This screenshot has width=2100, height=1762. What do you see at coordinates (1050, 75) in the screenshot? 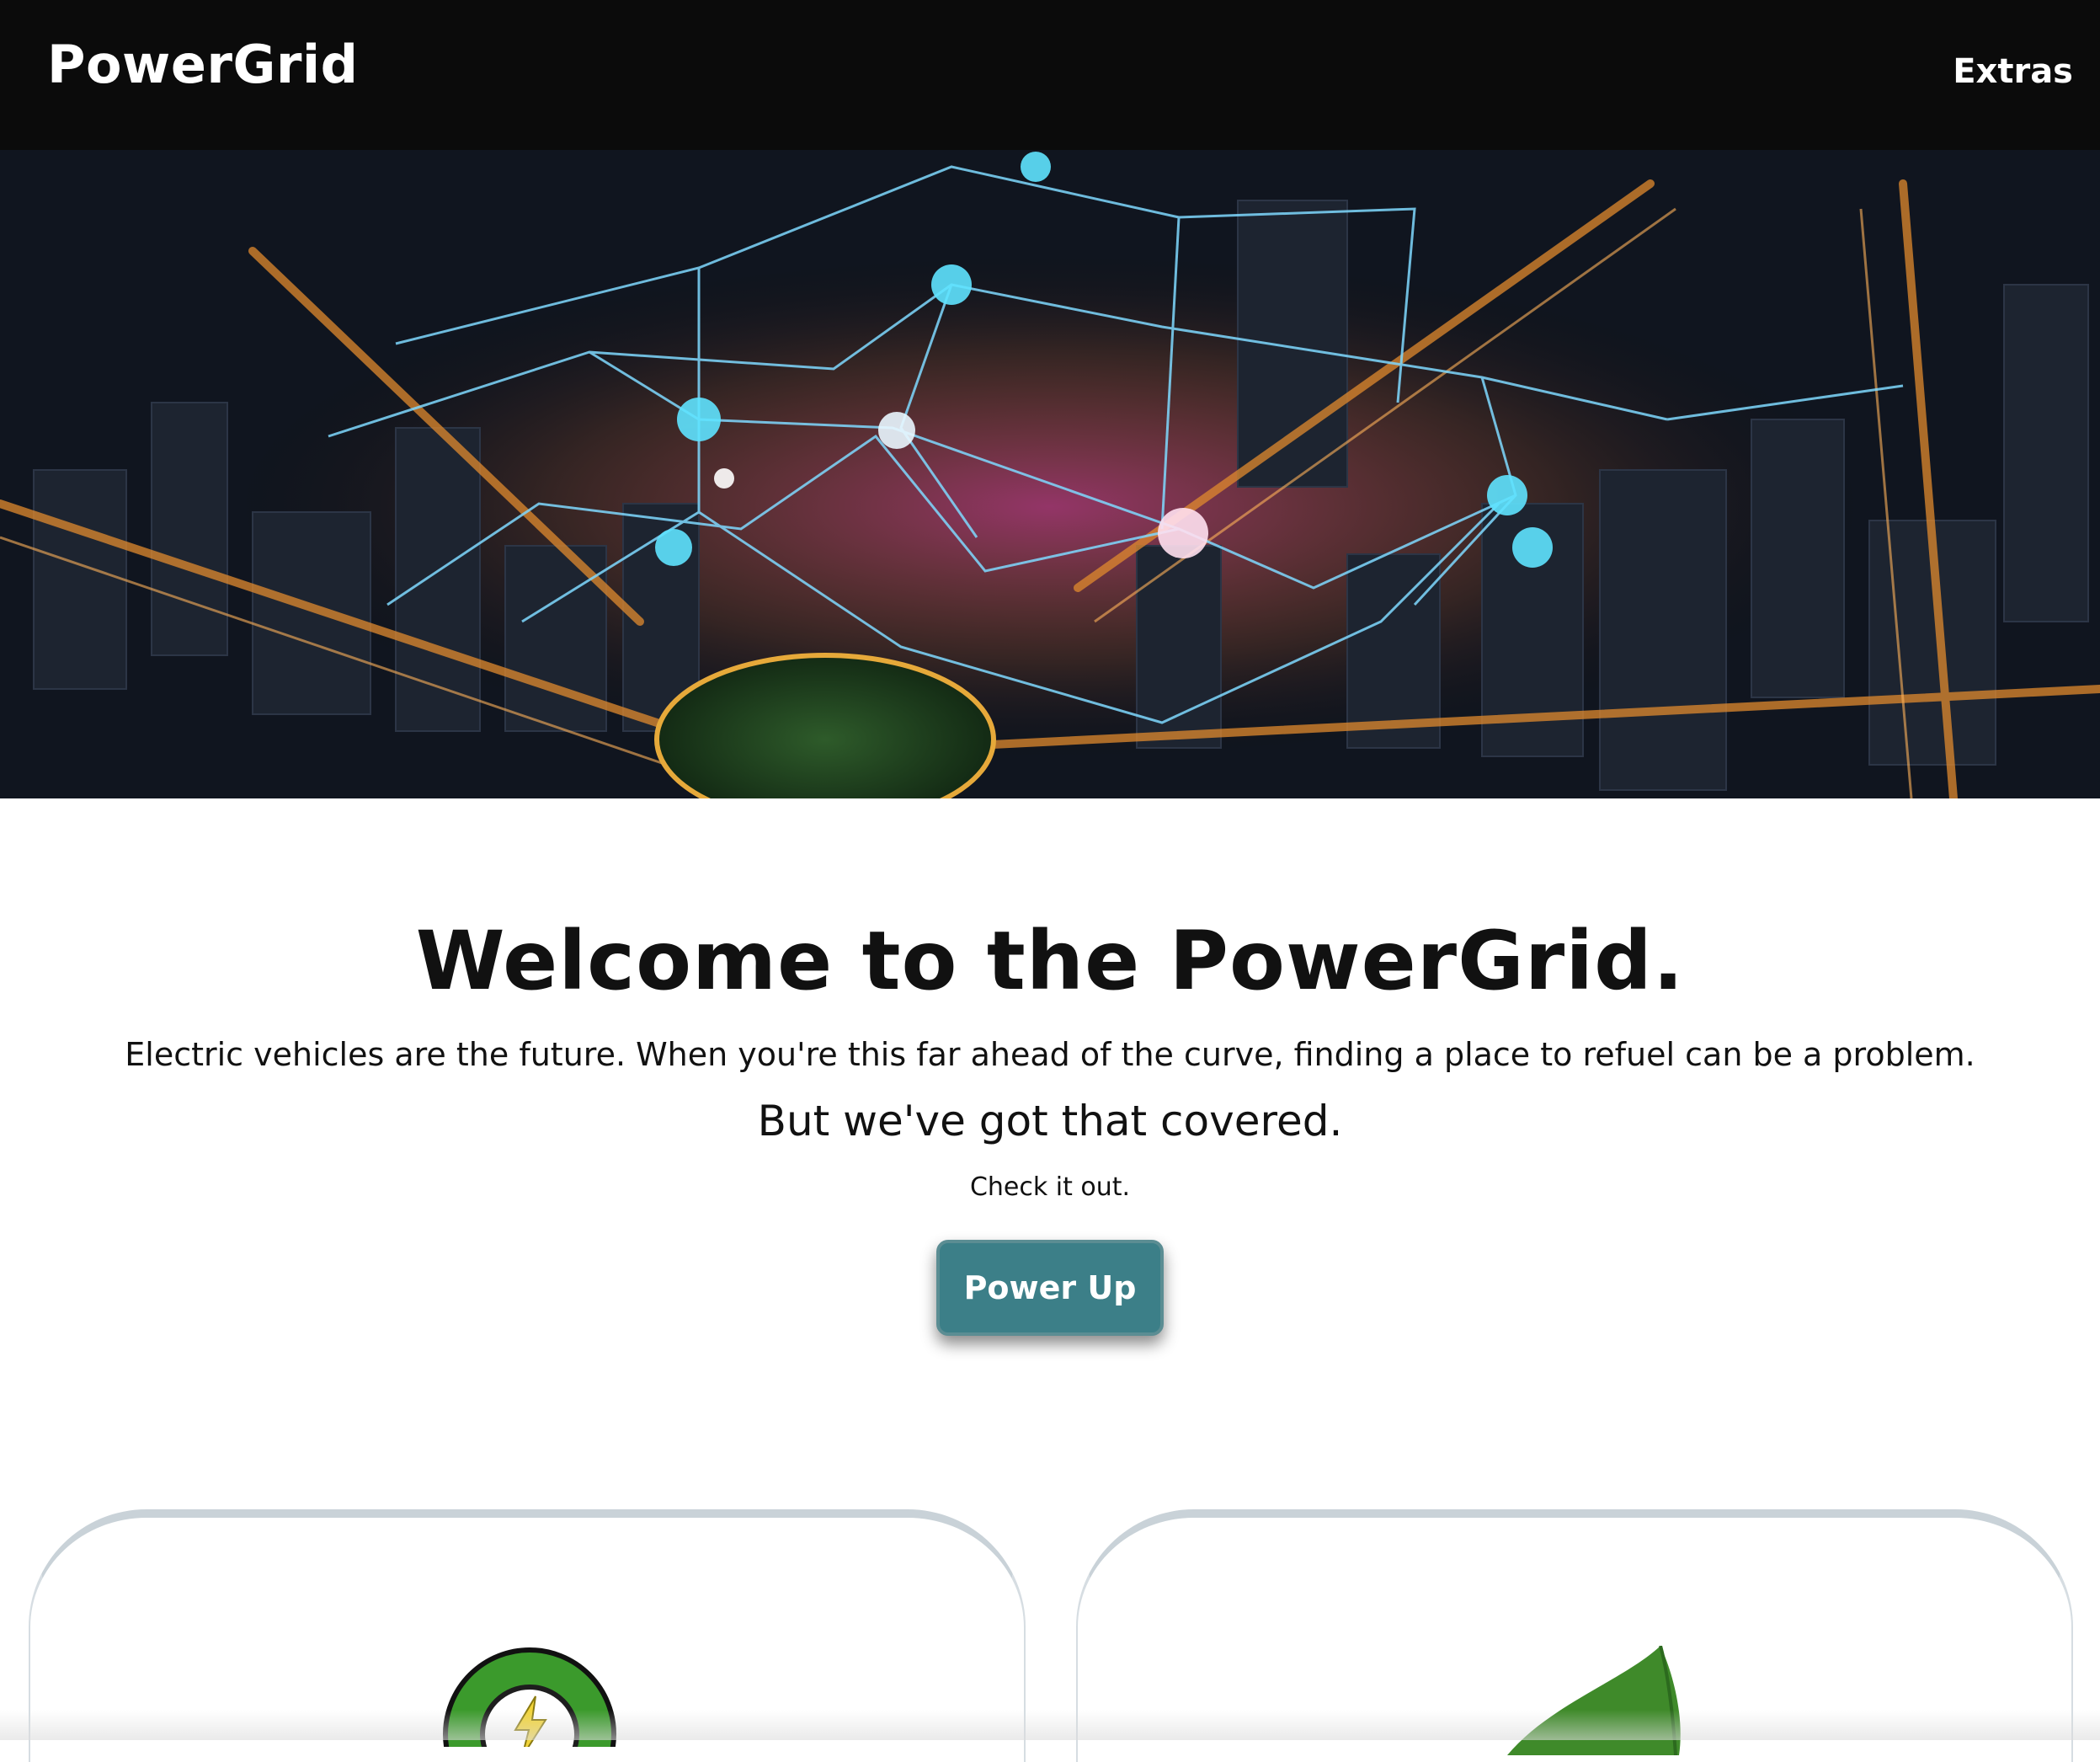
I see `navbar: PowerGrid Extras` at bounding box center [1050, 75].